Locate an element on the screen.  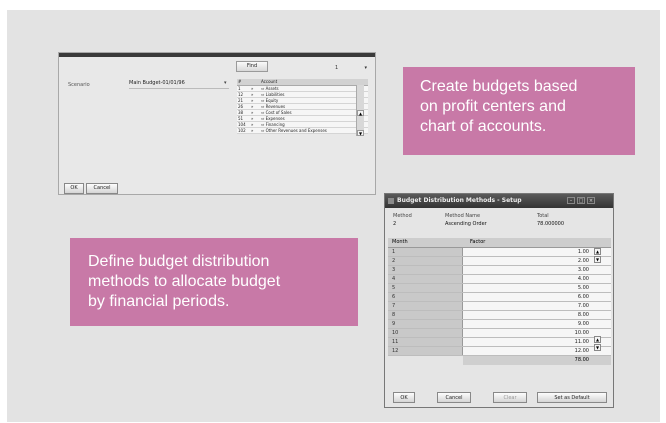
table-row: 2 2.00 is located at coordinates (499, 261).